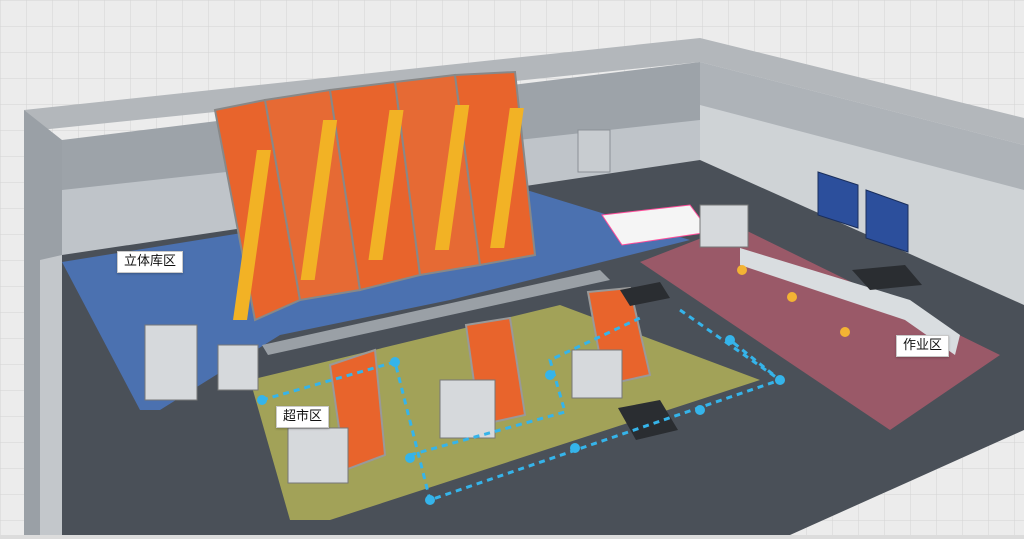 The height and width of the screenshot is (539, 1024). What do you see at coordinates (923, 346) in the screenshot?
I see `work-zone-label: 作业区` at bounding box center [923, 346].